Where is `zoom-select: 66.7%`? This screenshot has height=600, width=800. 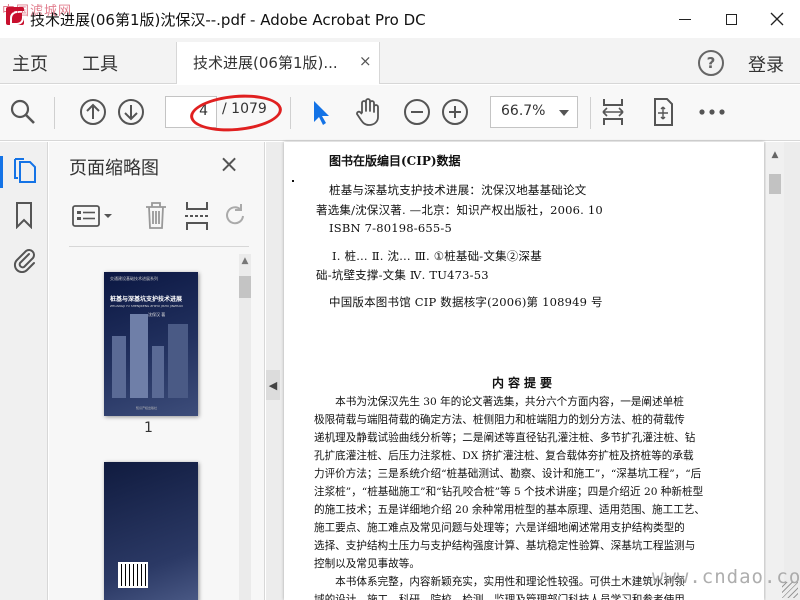
zoom-select: 66.7% is located at coordinates (534, 112).